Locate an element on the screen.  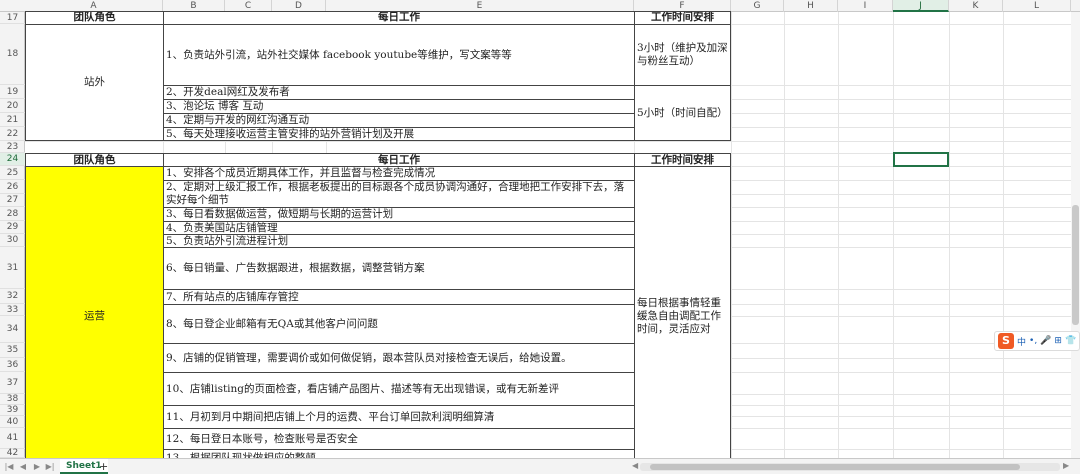
column-header-h: H is located at coordinates (811, 6).